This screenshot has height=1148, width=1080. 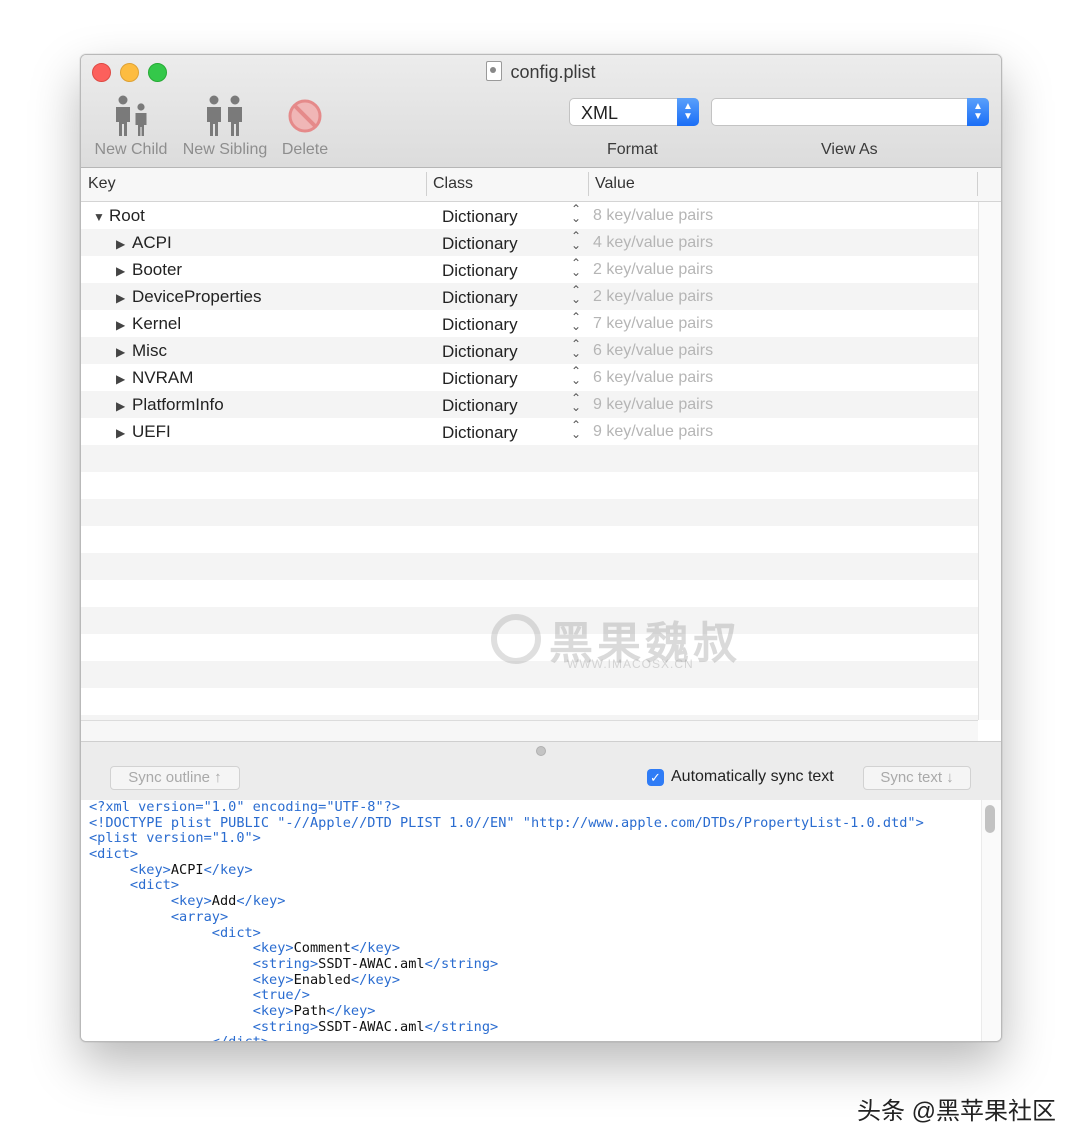 I want to click on row-key: ▶ DeviceProperties, so click(x=188, y=297).